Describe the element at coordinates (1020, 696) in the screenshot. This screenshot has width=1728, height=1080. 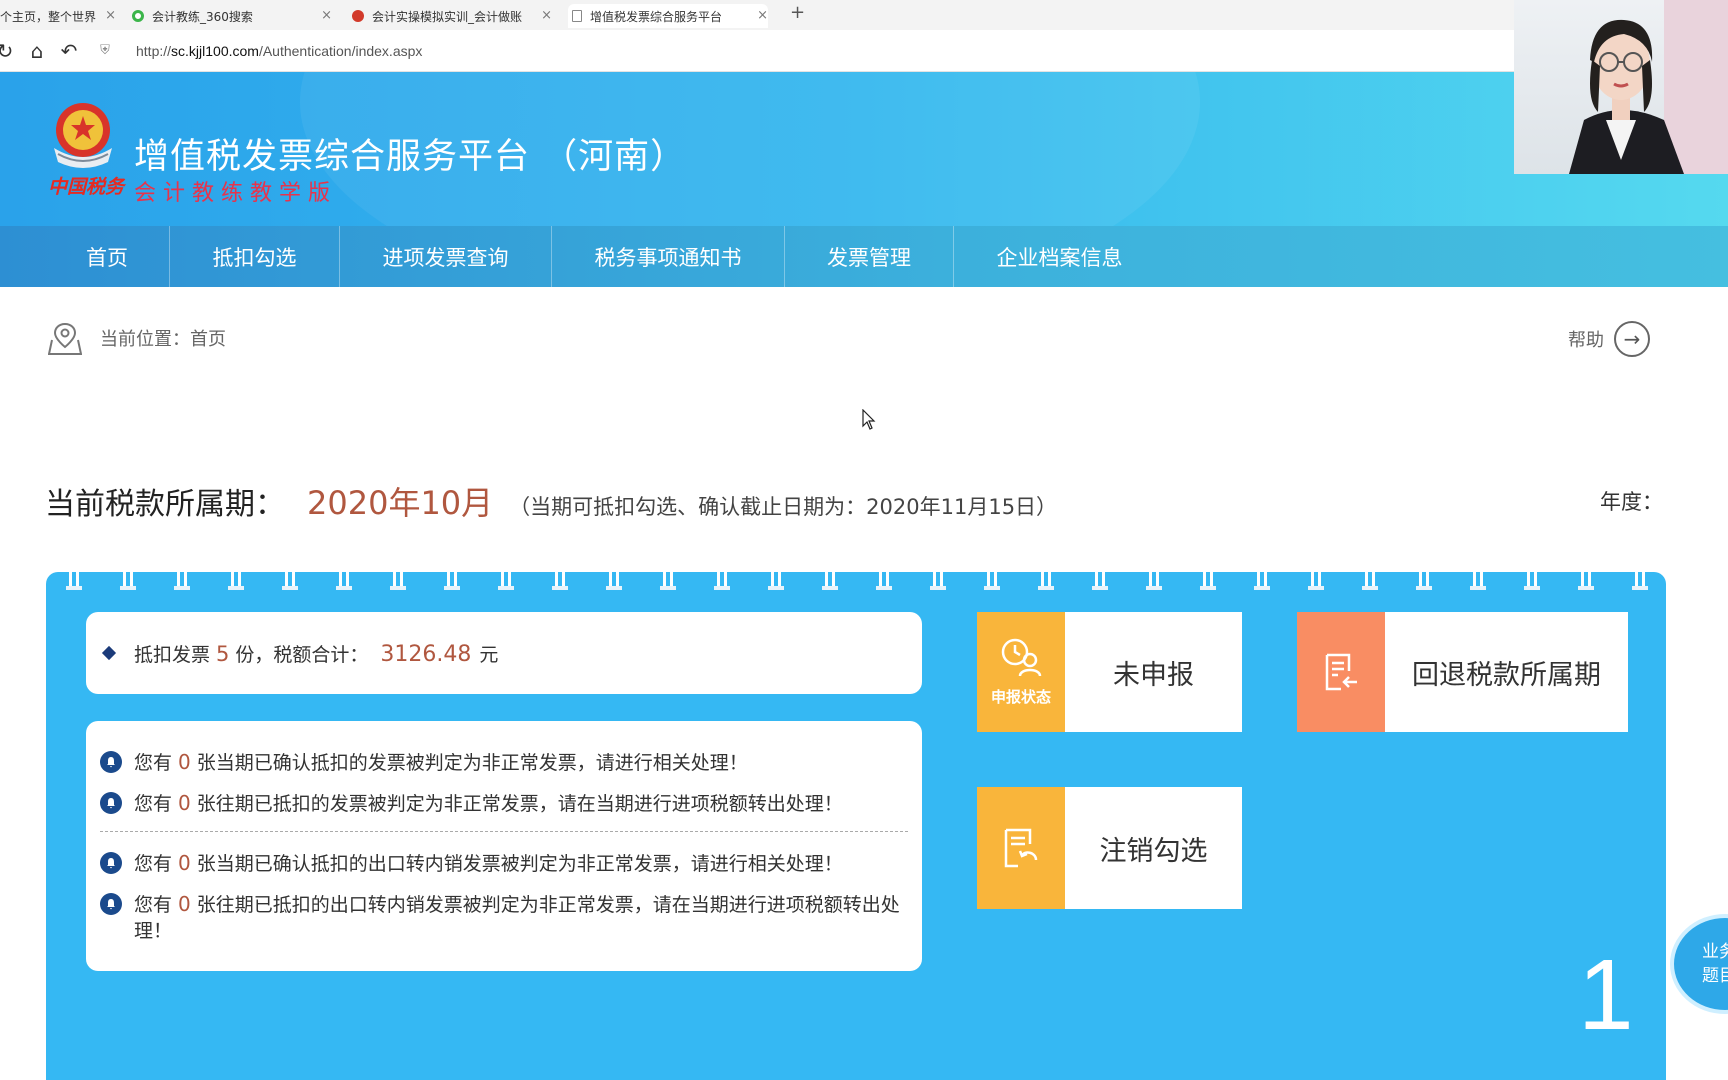
I see `status-caption: 申报状态` at that location.